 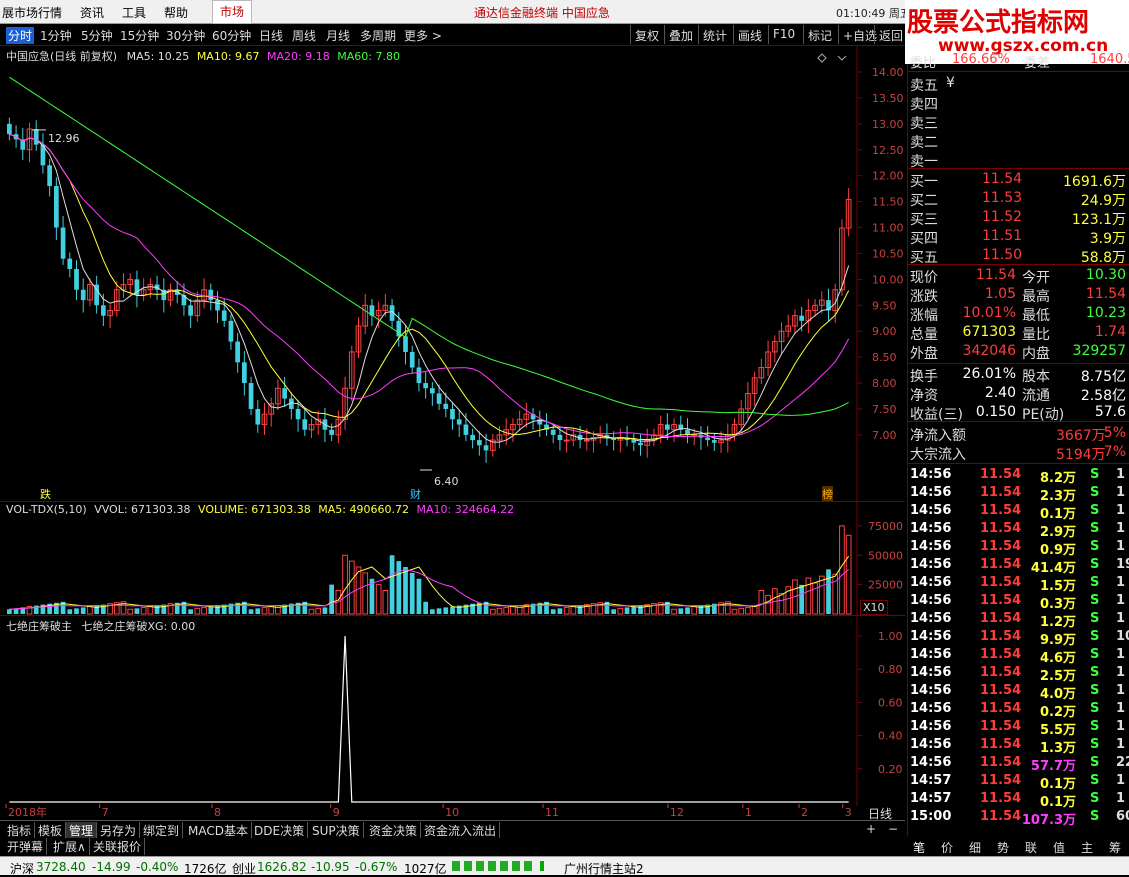 I want to click on toolbar-back-button: 返回, so click(x=890, y=34).